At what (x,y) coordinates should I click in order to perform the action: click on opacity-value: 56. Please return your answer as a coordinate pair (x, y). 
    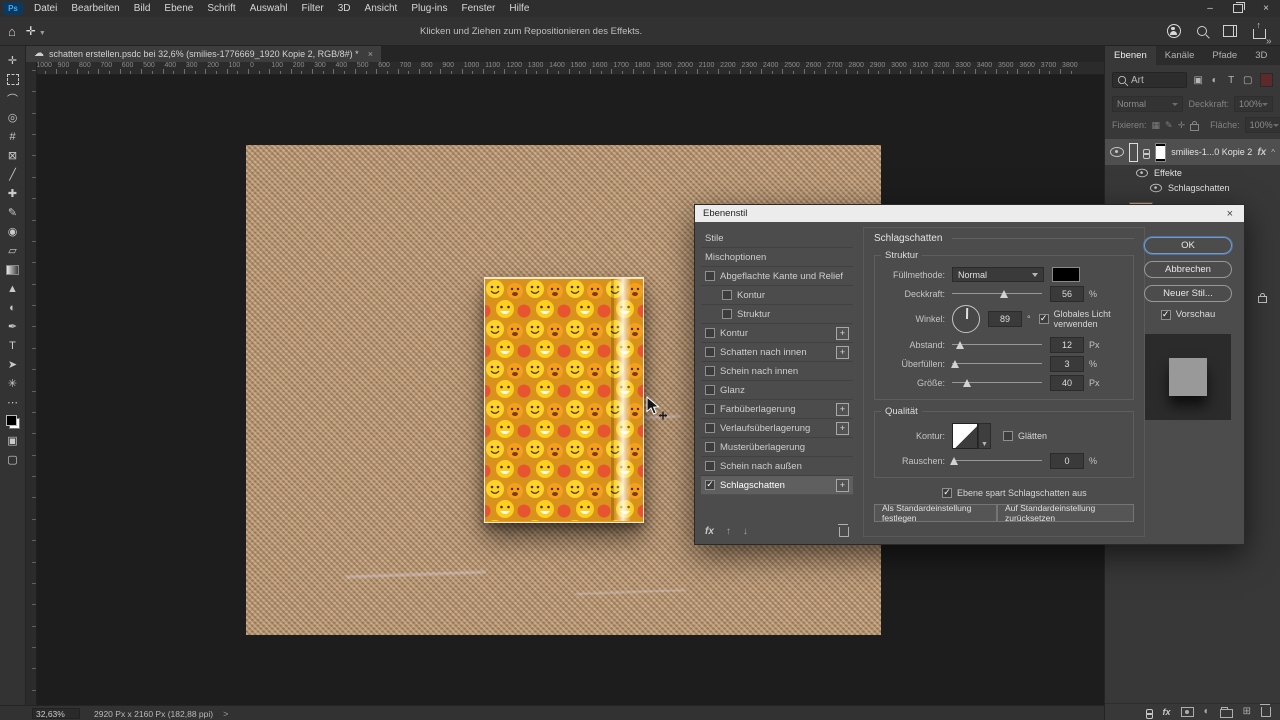
    Looking at the image, I should click on (1067, 293).